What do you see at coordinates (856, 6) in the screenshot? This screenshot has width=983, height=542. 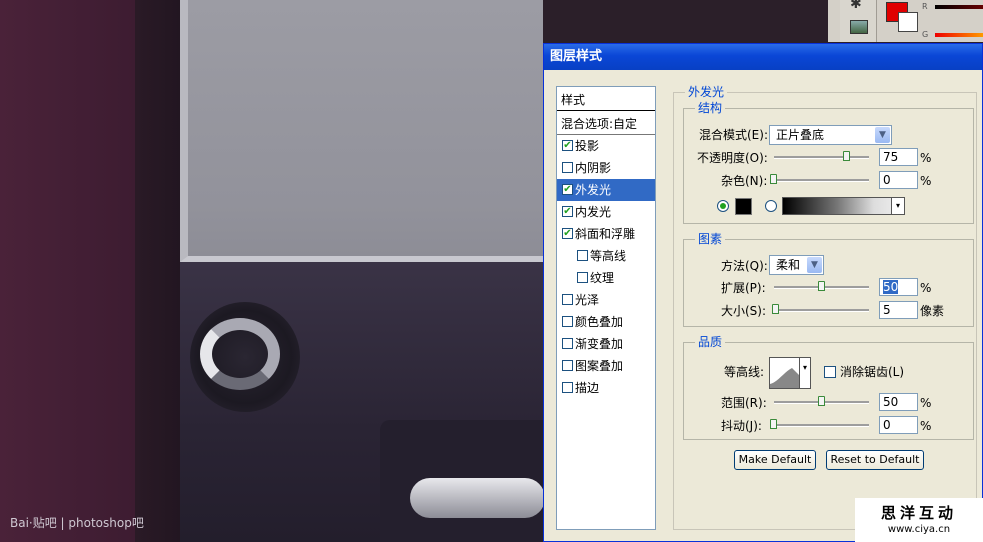 I see `pin-icon: ✱` at bounding box center [856, 6].